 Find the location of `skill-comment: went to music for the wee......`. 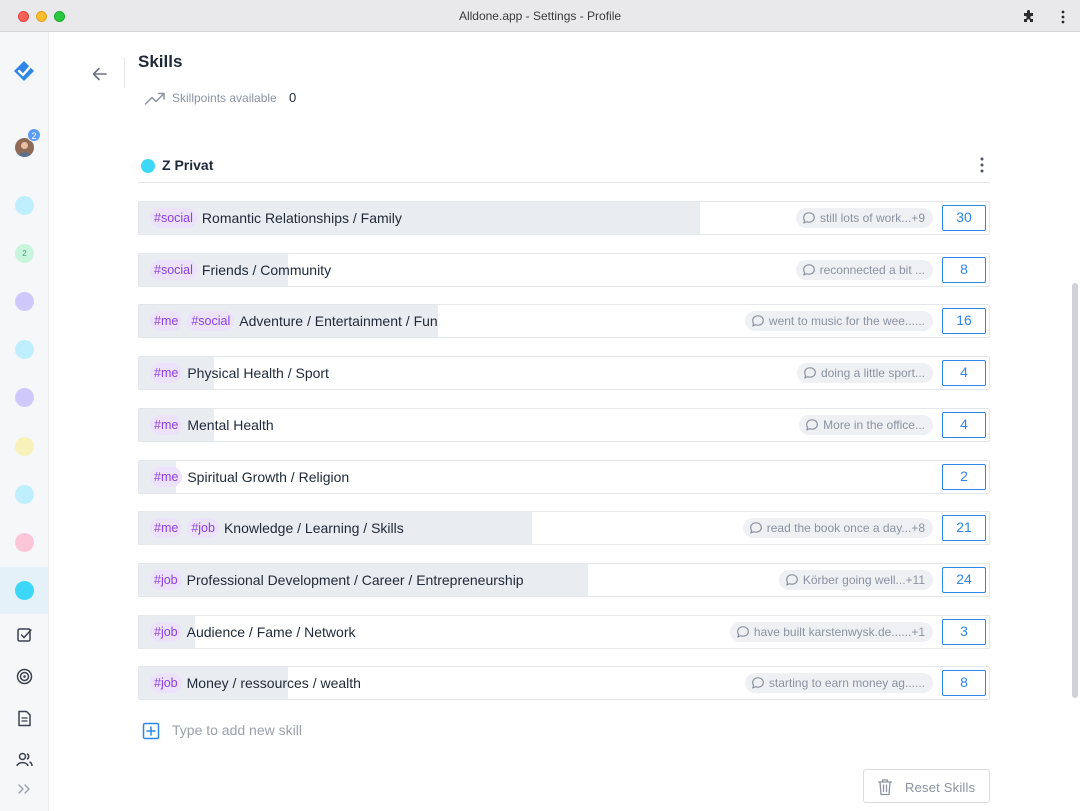

skill-comment: went to music for the wee...... is located at coordinates (838, 321).